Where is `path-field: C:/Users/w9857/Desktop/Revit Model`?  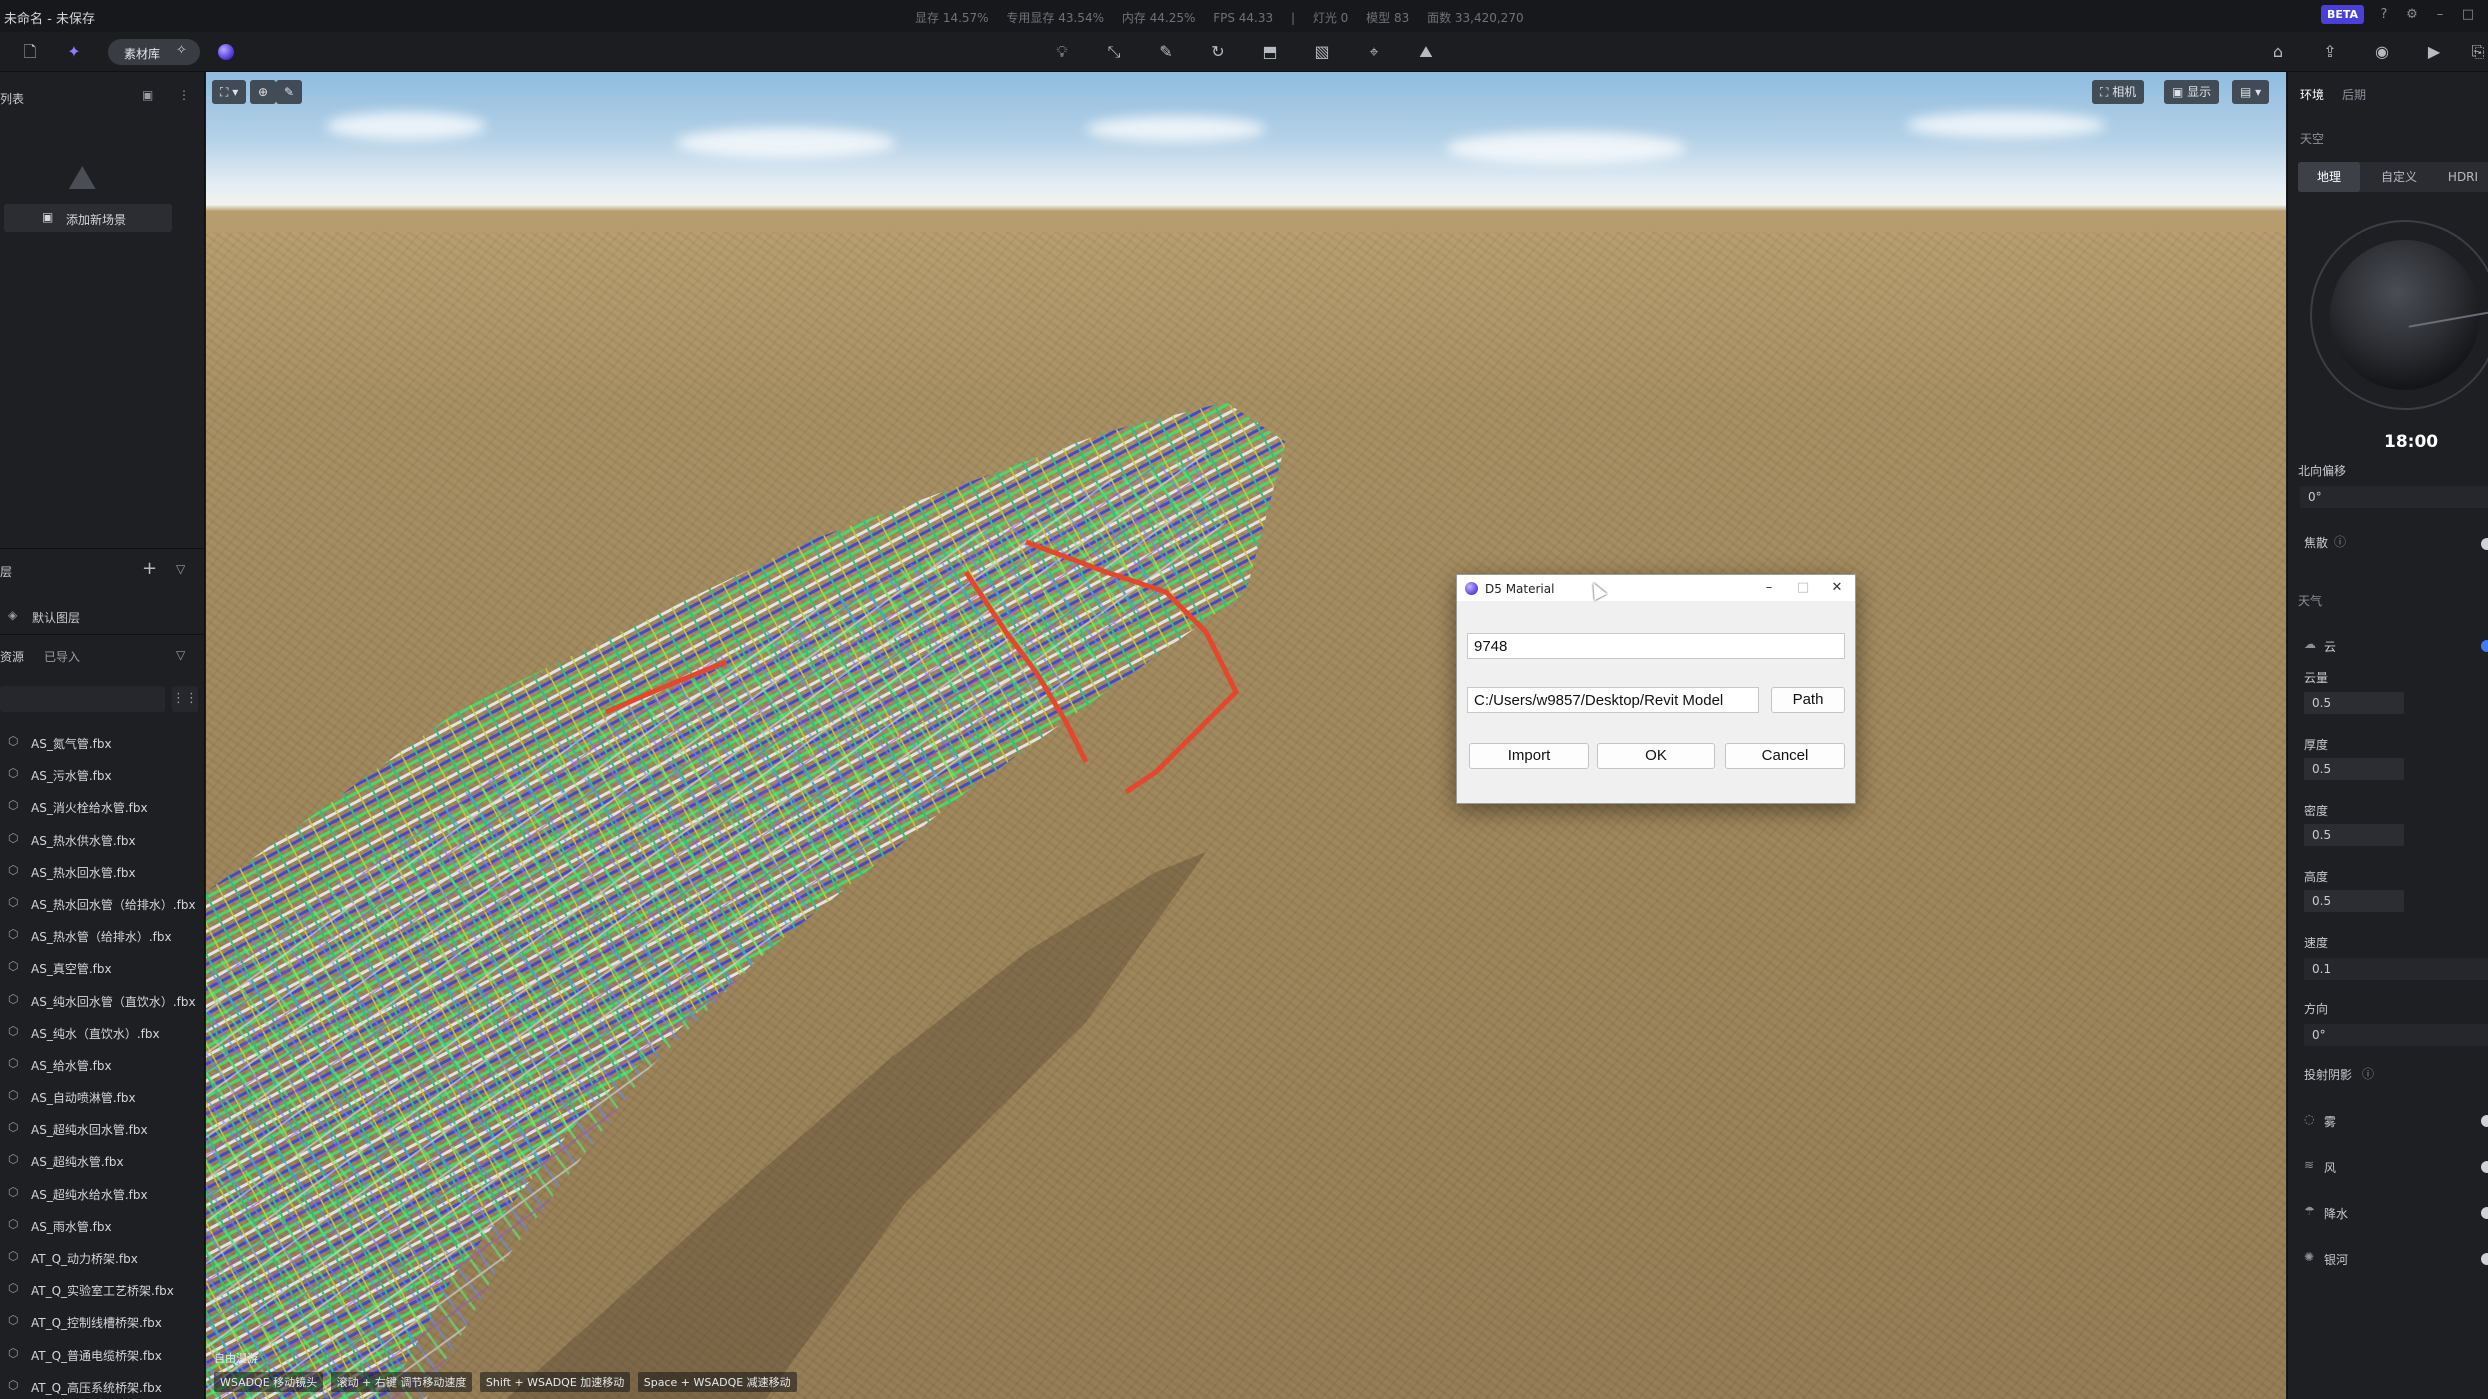 path-field: C:/Users/w9857/Desktop/Revit Model is located at coordinates (1613, 700).